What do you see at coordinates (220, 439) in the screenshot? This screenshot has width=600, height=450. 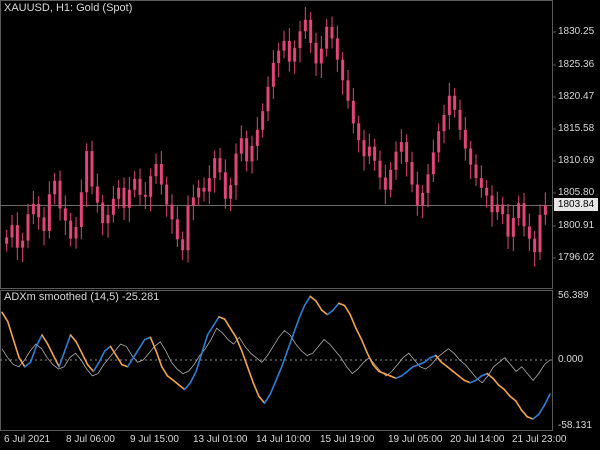 I see `time-tick-label: 13 Jul 01:00` at bounding box center [220, 439].